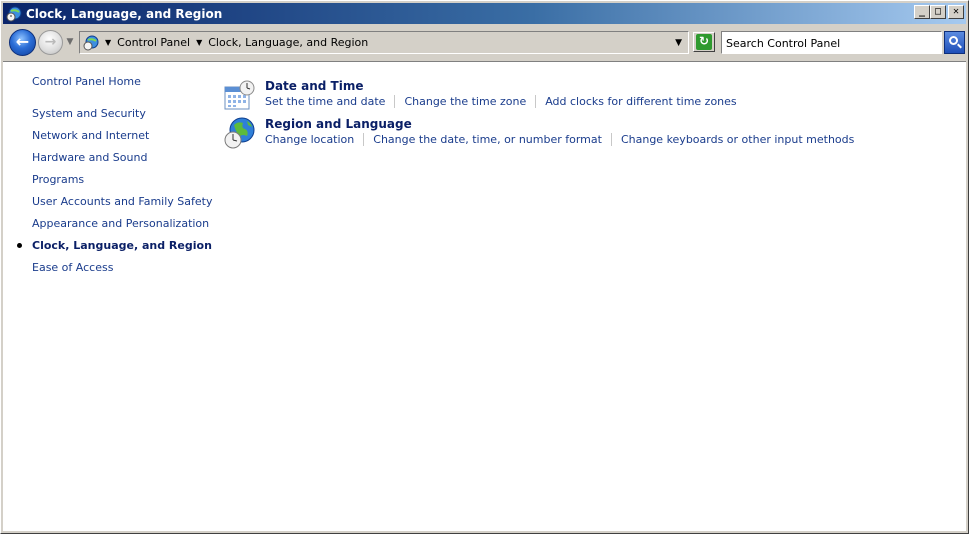  What do you see at coordinates (89, 157) in the screenshot?
I see `sidebar-item-hardware-and-sound: Hardware and Sound` at bounding box center [89, 157].